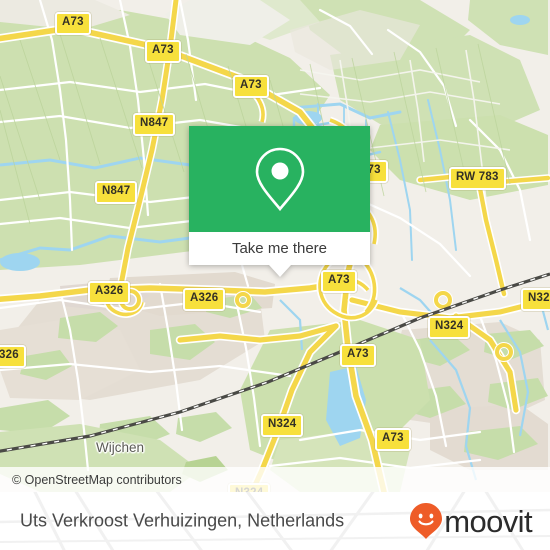 The height and width of the screenshot is (550, 550). I want to click on popup-pointer, so click(280, 271).